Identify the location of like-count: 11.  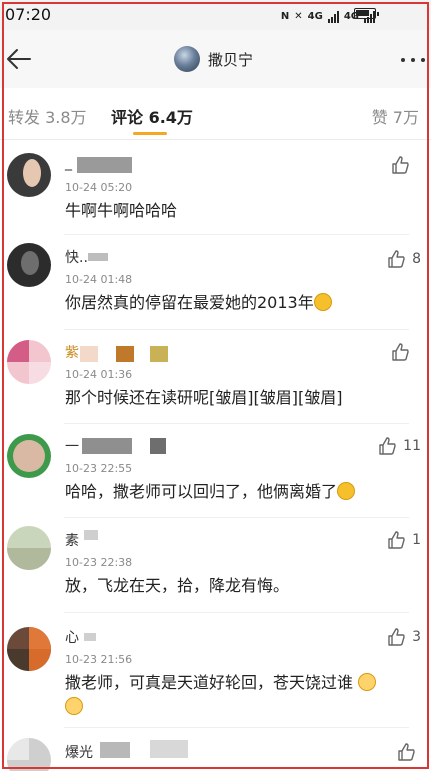
(412, 446).